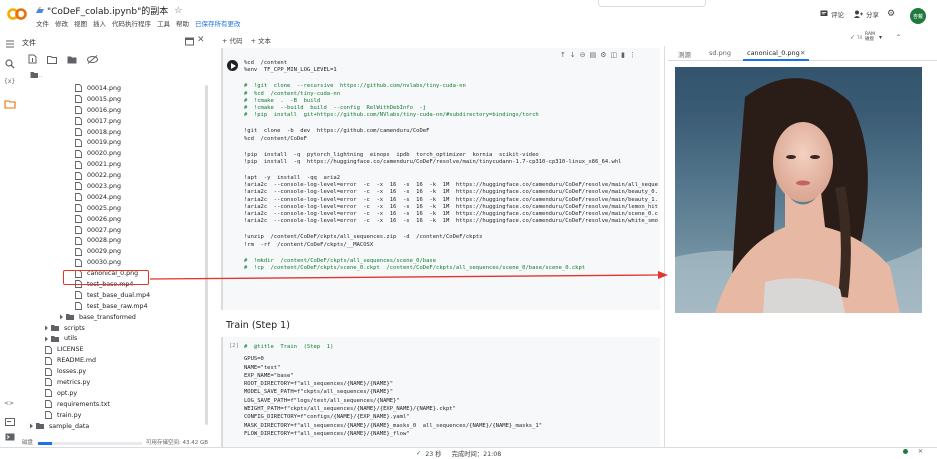 The image size is (937, 459). I want to click on command-palette-icon, so click(10, 422).